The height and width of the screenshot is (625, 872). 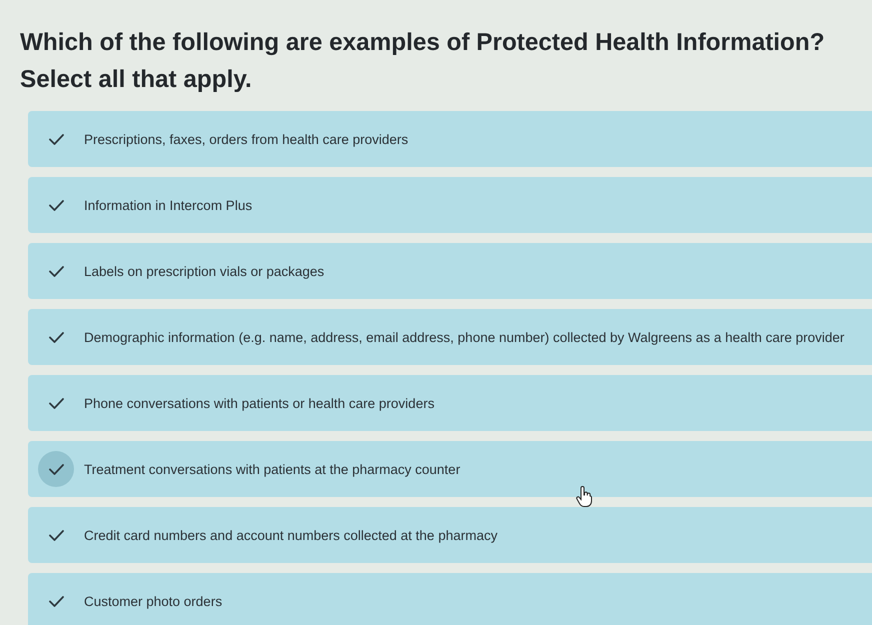 What do you see at coordinates (450, 599) in the screenshot?
I see `answer-option: Customer photo orders` at bounding box center [450, 599].